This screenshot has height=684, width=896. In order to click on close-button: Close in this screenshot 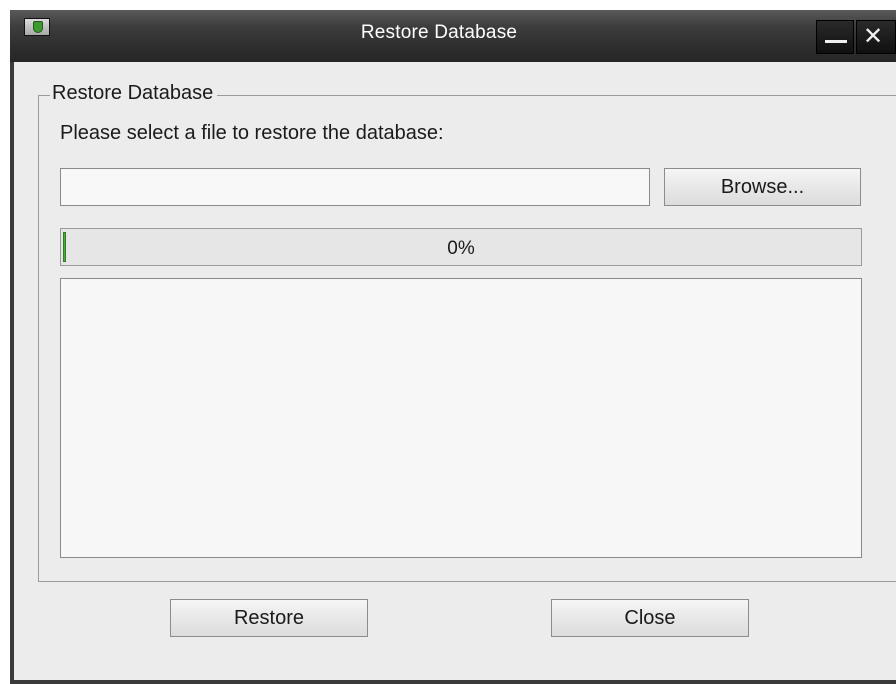, I will do `click(650, 618)`.